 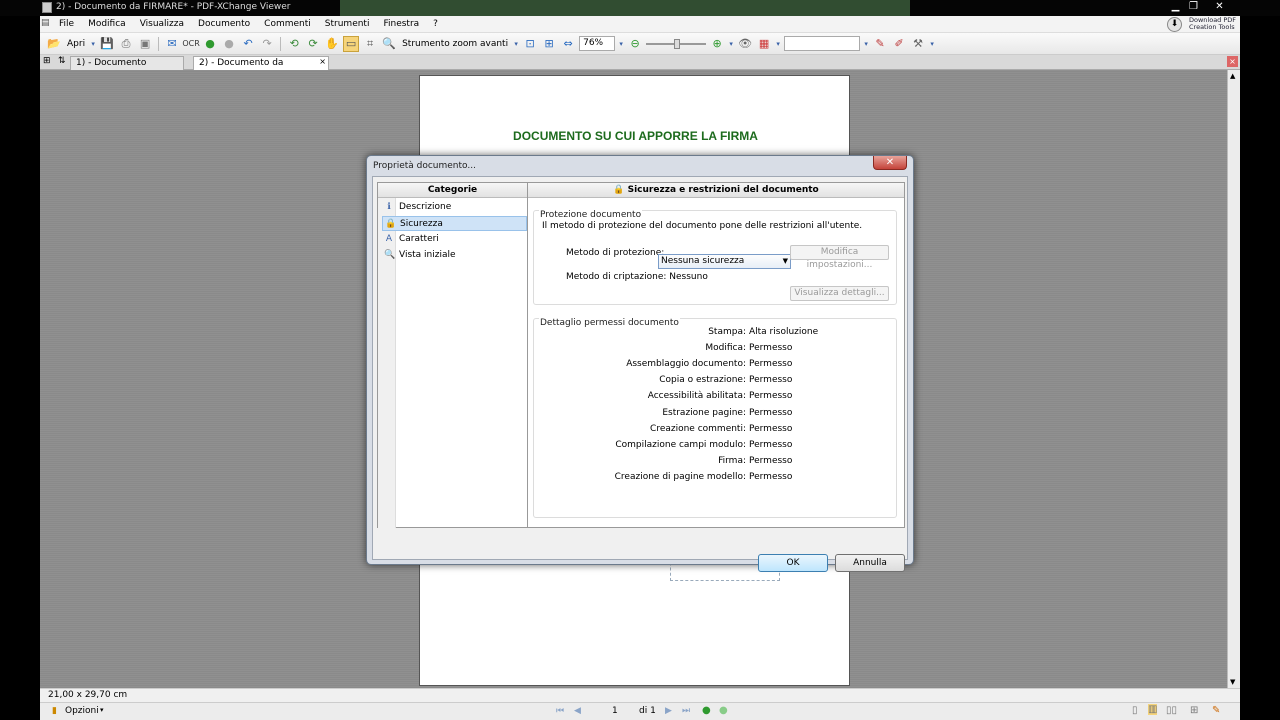 I want to click on cancel-button: Annulla, so click(x=870, y=563).